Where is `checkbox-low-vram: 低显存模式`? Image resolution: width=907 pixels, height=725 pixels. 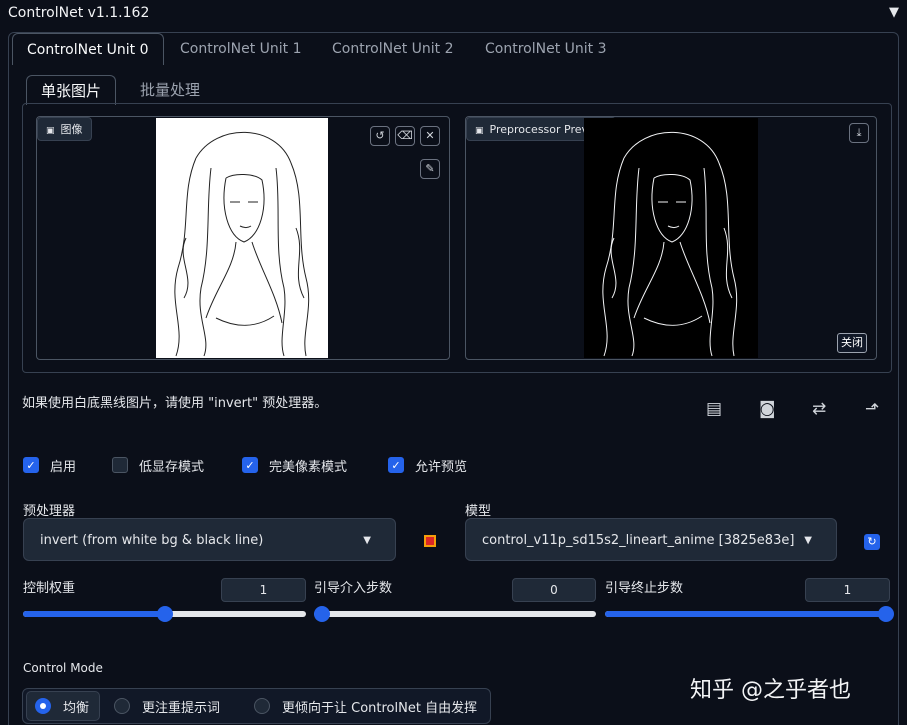
checkbox-low-vram: 低显存模式 is located at coordinates (158, 465).